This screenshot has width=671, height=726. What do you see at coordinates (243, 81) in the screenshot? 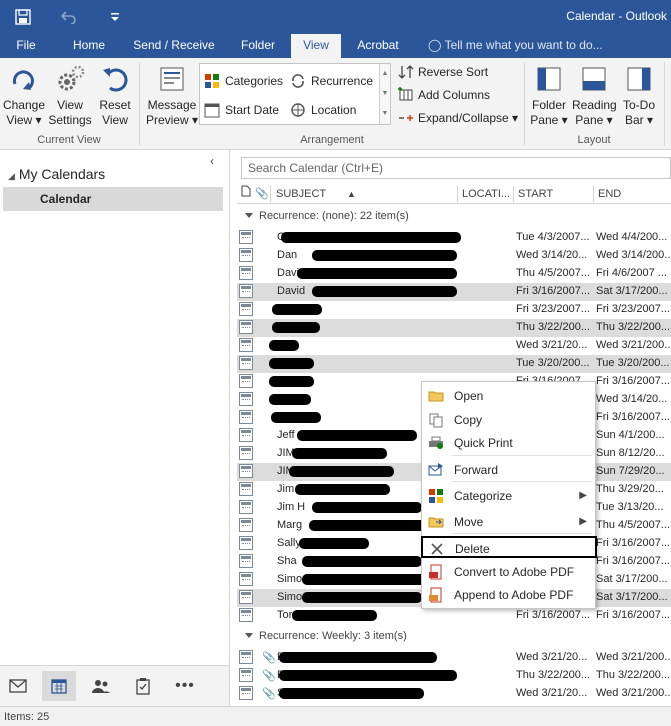
I see `arrangement-categories: Categories` at bounding box center [243, 81].